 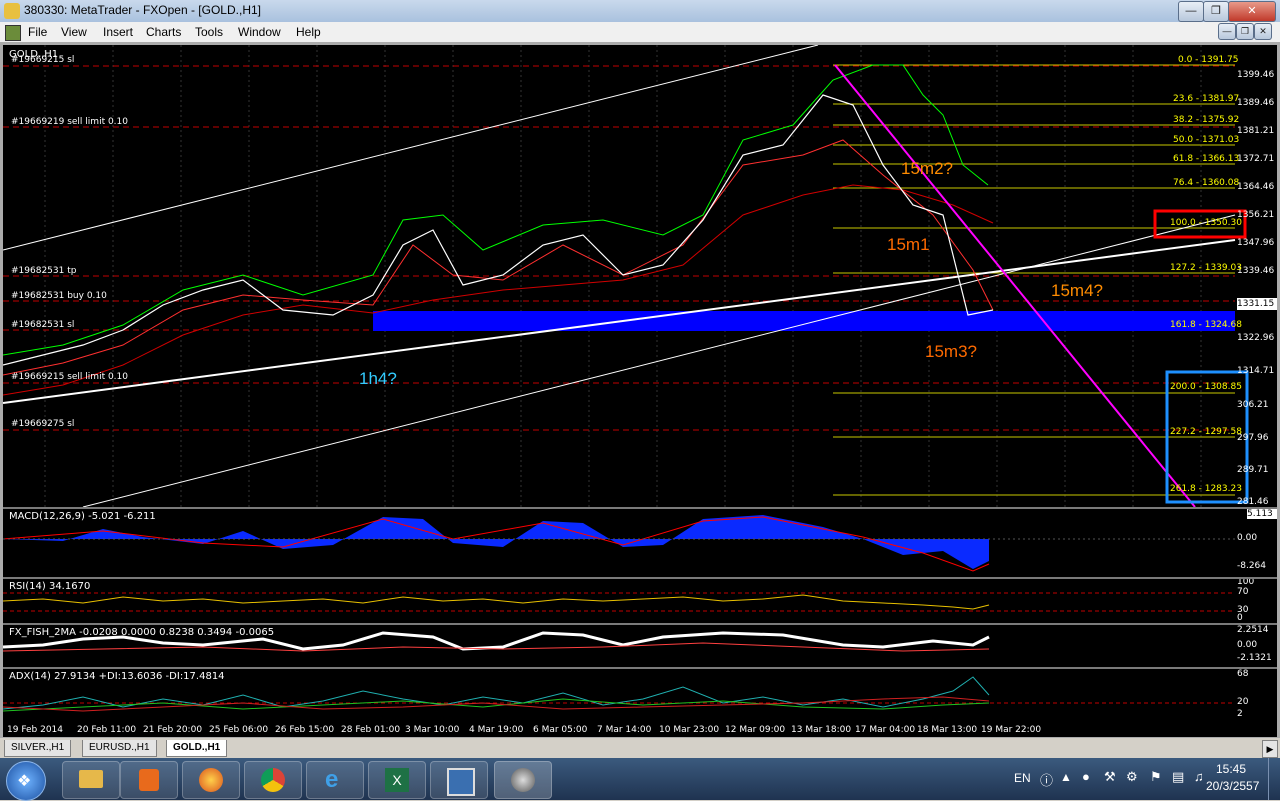 What do you see at coordinates (74, 32) in the screenshot?
I see `menu-view: View` at bounding box center [74, 32].